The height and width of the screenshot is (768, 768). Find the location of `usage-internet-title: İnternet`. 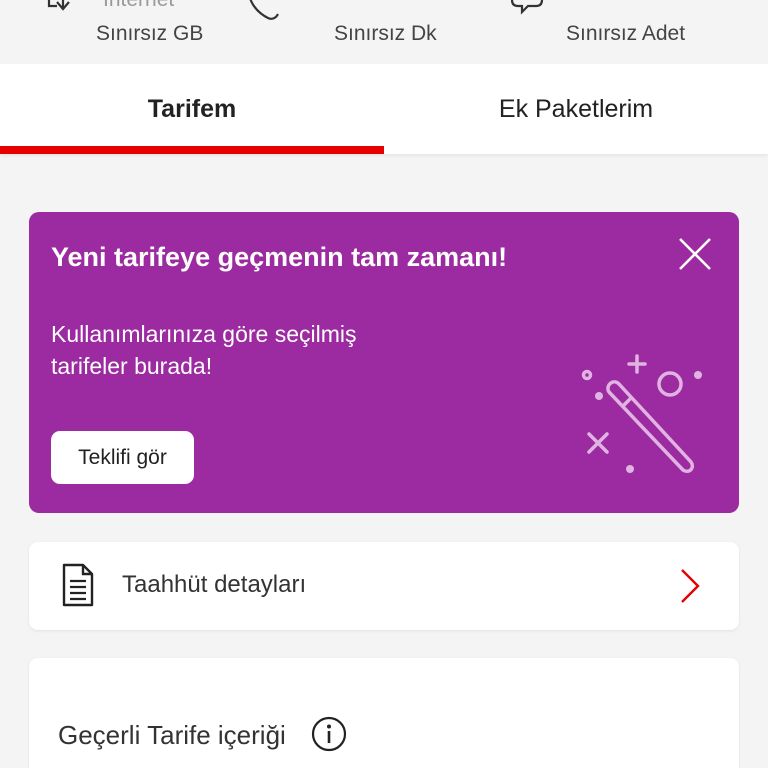

usage-internet-title: İnternet is located at coordinates (138, 6).